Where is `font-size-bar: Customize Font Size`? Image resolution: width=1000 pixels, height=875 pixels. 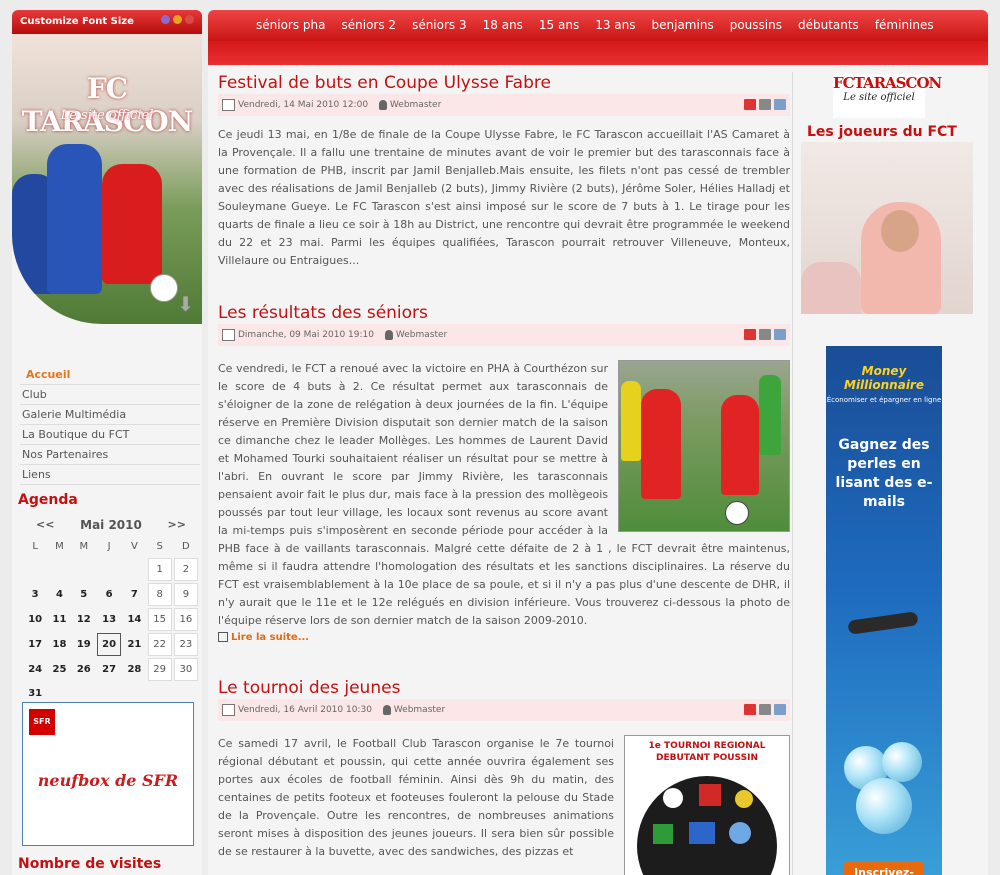
font-size-bar: Customize Font Size is located at coordinates (107, 22).